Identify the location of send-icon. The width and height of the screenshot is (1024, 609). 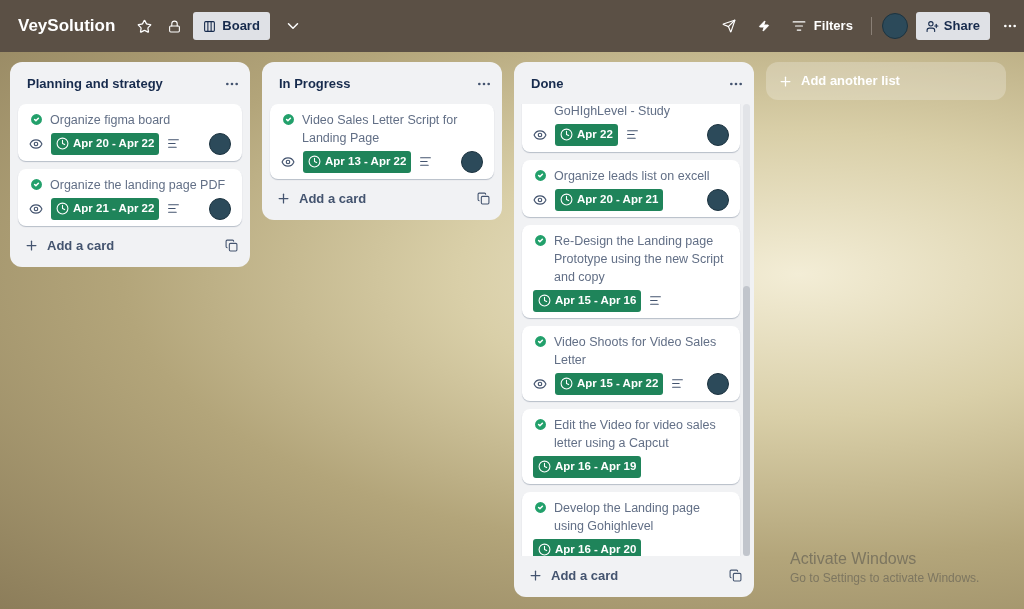
(728, 26).